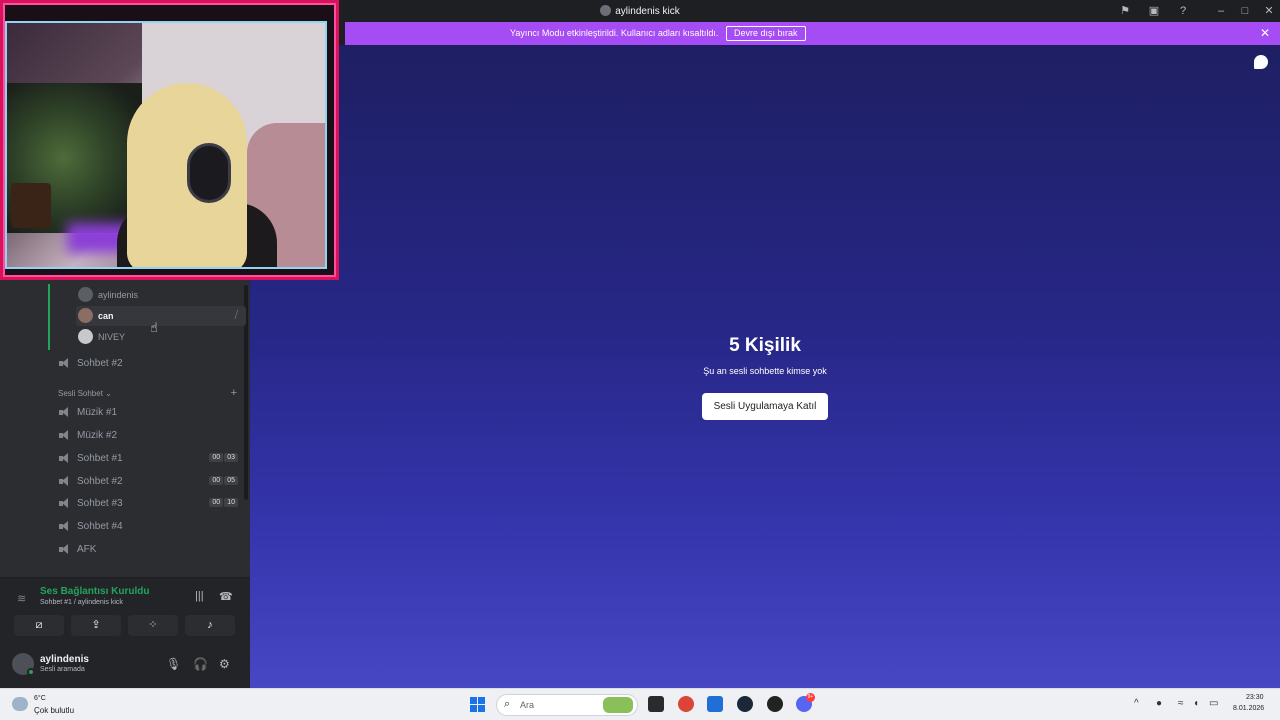 Image resolution: width=1280 pixels, height=720 pixels. Describe the element at coordinates (1136, 703) in the screenshot. I see `chevron-up-icon: ^` at that location.